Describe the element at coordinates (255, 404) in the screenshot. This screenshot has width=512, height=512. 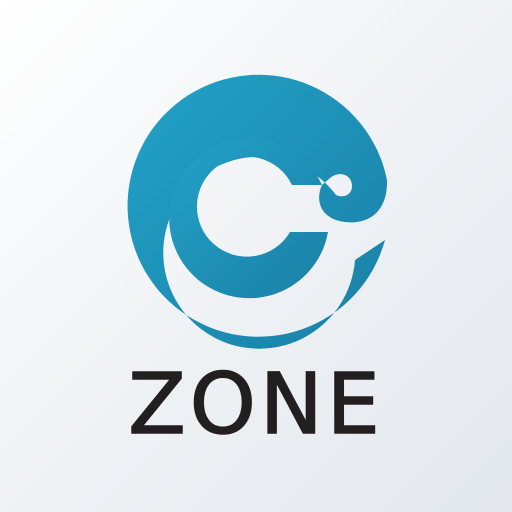
I see `app-name-wordmark: ZONE` at that location.